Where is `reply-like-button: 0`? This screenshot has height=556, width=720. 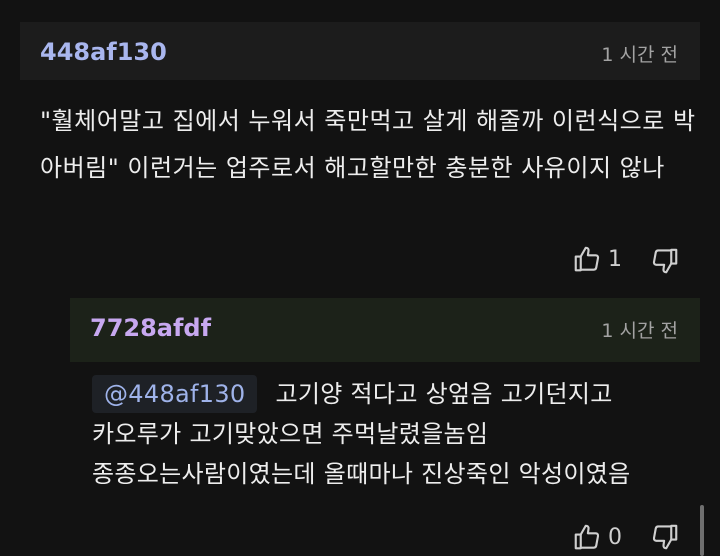
reply-like-button: 0 is located at coordinates (597, 537).